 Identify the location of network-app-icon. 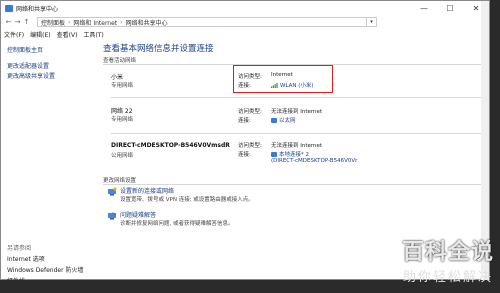
(9, 8).